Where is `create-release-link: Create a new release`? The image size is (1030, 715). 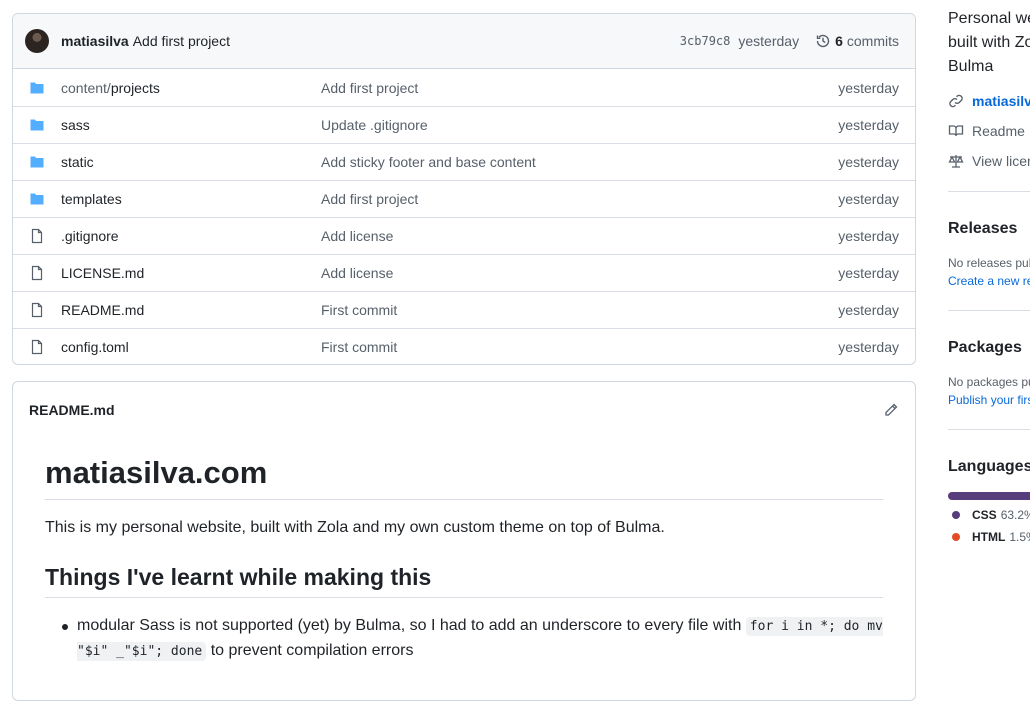
create-release-link: Create a new release is located at coordinates (989, 281).